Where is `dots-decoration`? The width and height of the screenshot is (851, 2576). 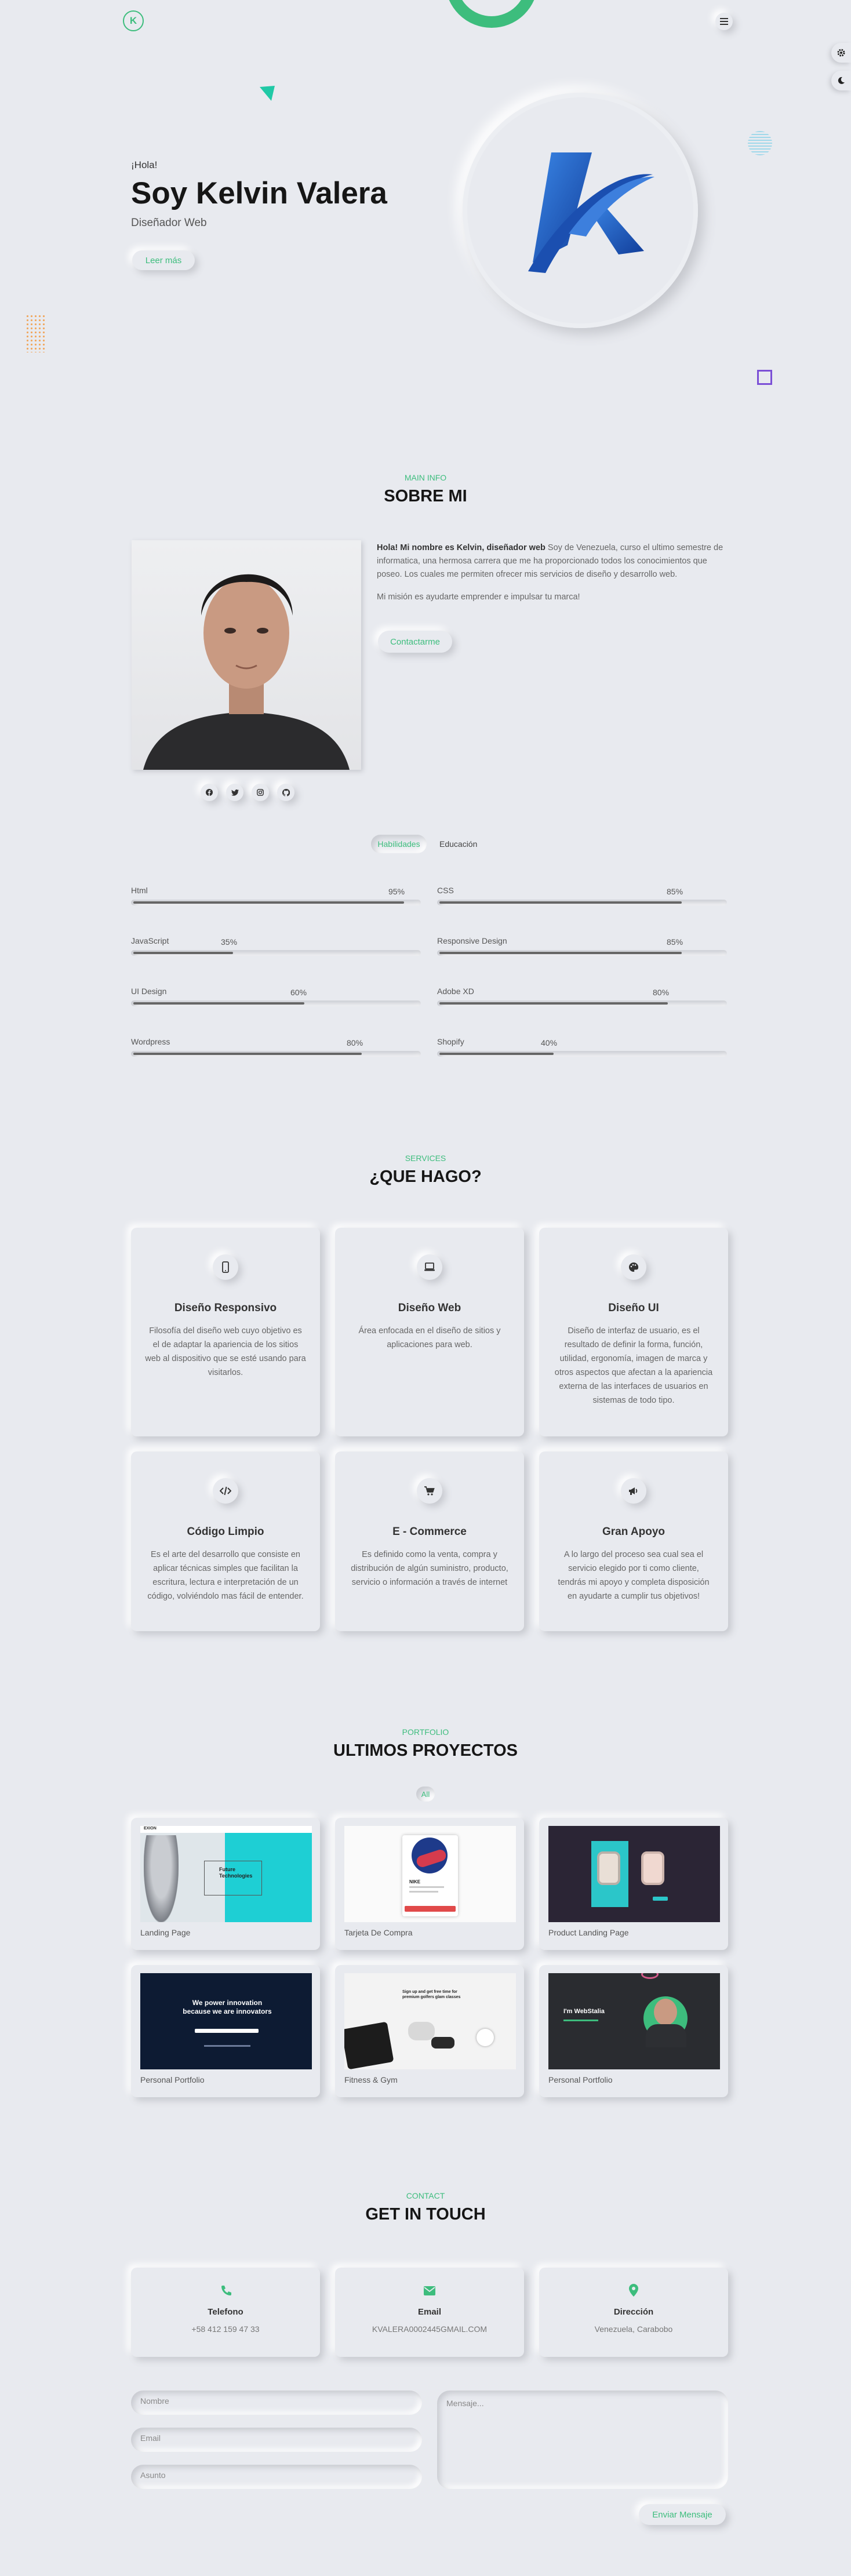
dots-decoration is located at coordinates (36, 333).